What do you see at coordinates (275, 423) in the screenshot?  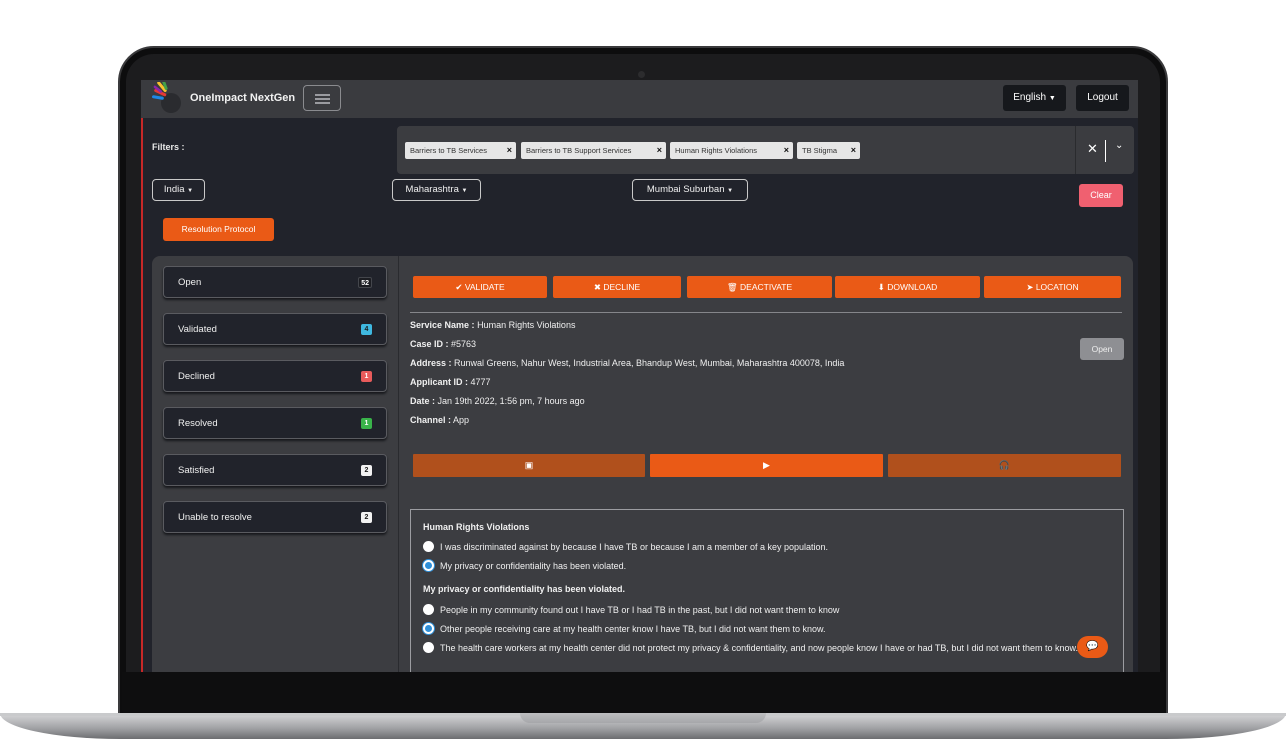 I see `status-item-resolved: Resolved 1` at bounding box center [275, 423].